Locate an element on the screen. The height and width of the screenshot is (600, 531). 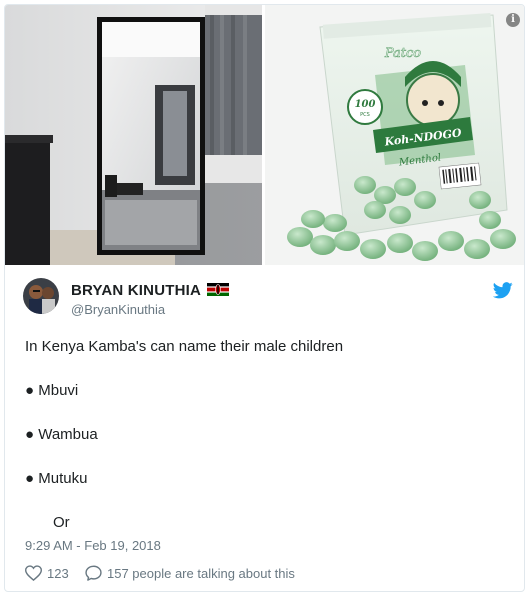
author-name-text: BRYAN KINUTHIA is located at coordinates (136, 290).